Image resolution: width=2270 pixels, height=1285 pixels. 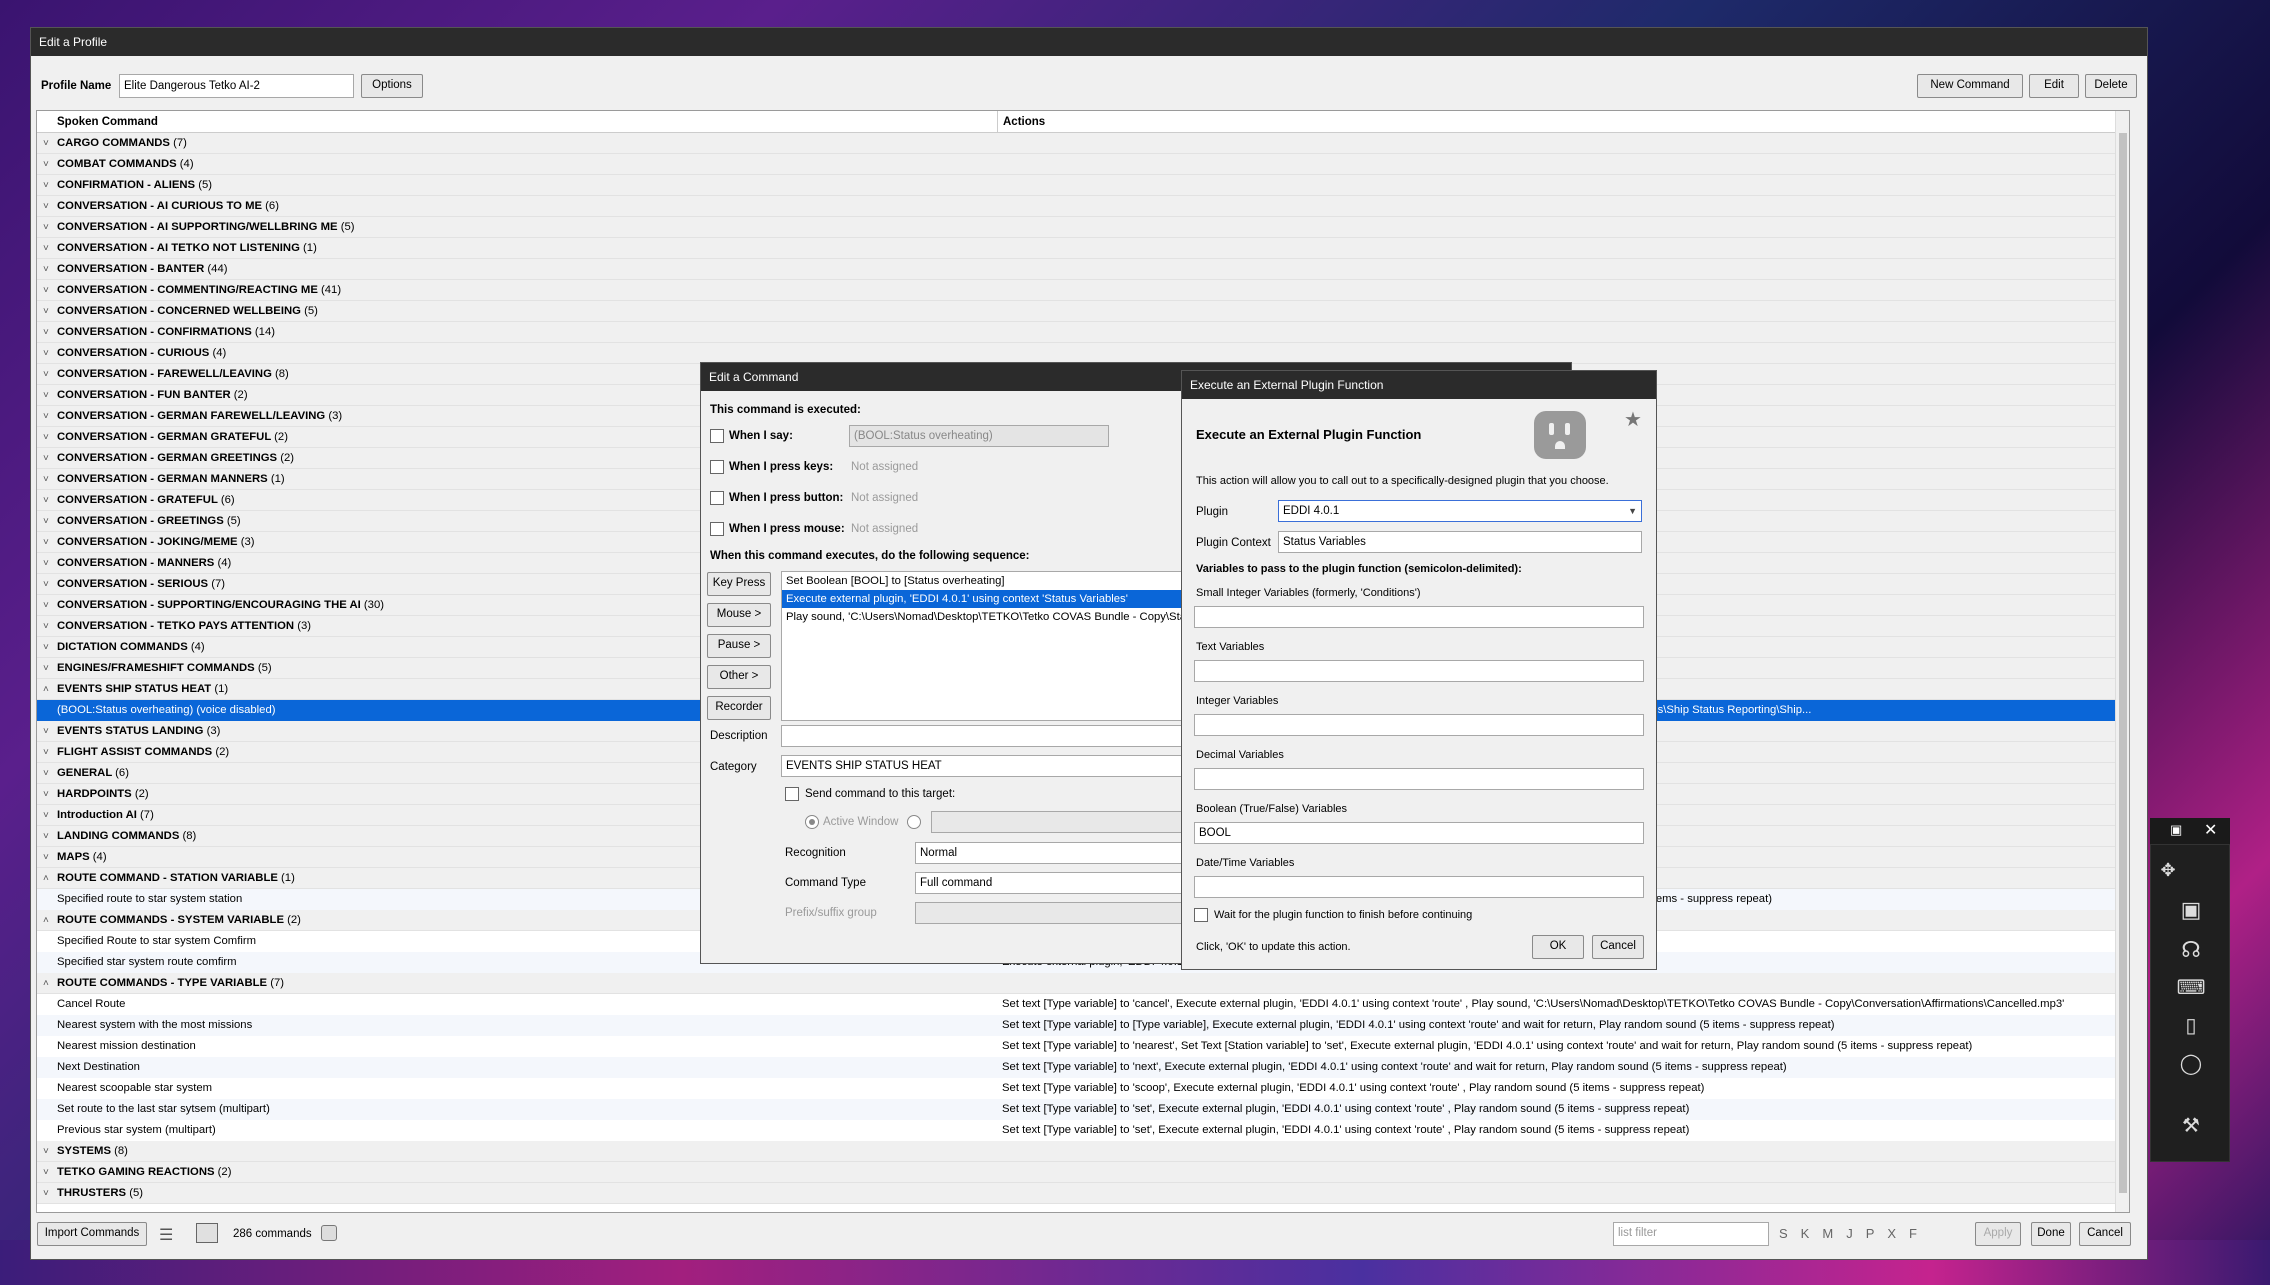 I want to click on decimal-vars-input, so click(x=1419, y=779).